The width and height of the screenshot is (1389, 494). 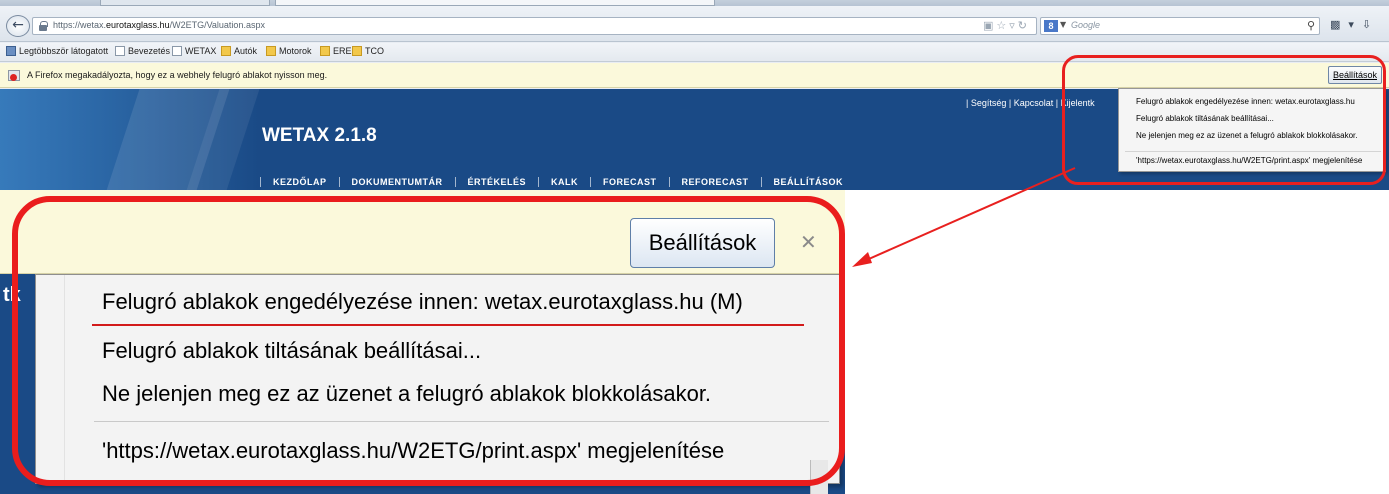 I want to click on download-icon: ⇩, so click(x=1370, y=24).